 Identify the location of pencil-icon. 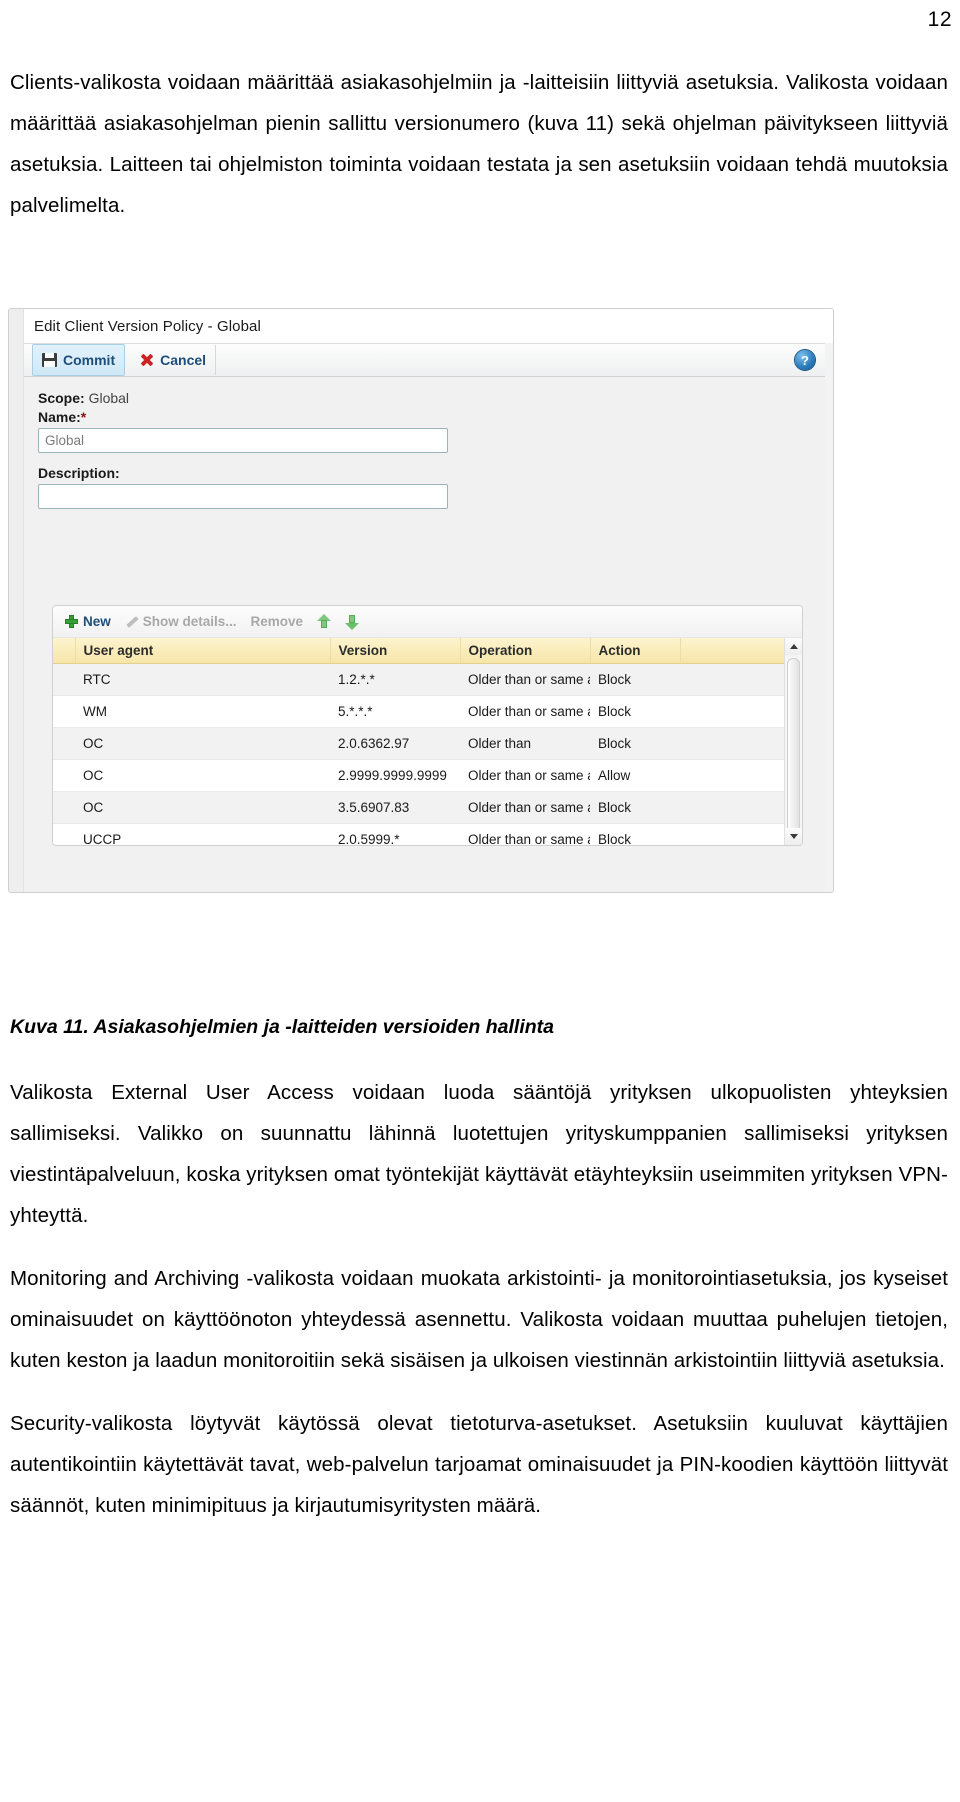
(131, 621).